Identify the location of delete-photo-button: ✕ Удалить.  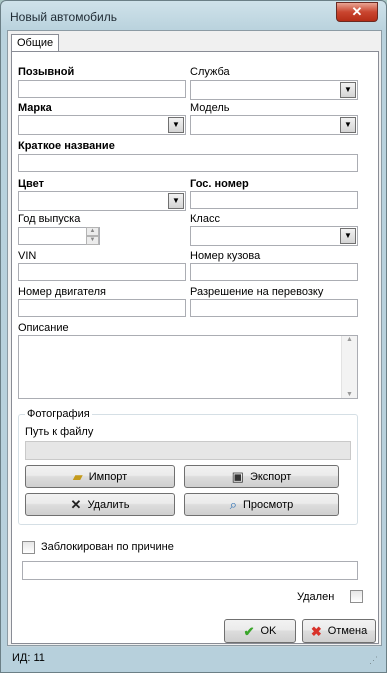
(100, 504).